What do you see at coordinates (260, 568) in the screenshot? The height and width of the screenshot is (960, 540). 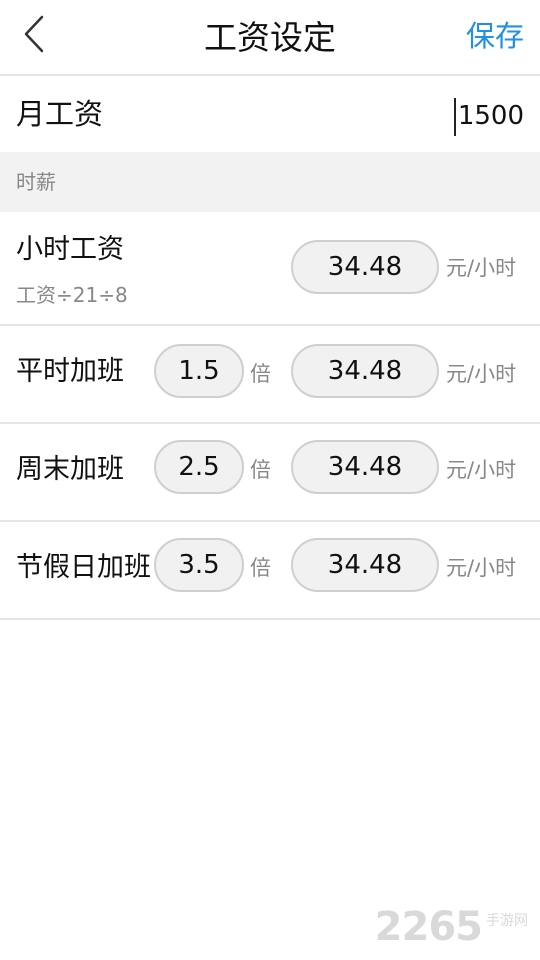 I see `holiday-times-label: 倍` at bounding box center [260, 568].